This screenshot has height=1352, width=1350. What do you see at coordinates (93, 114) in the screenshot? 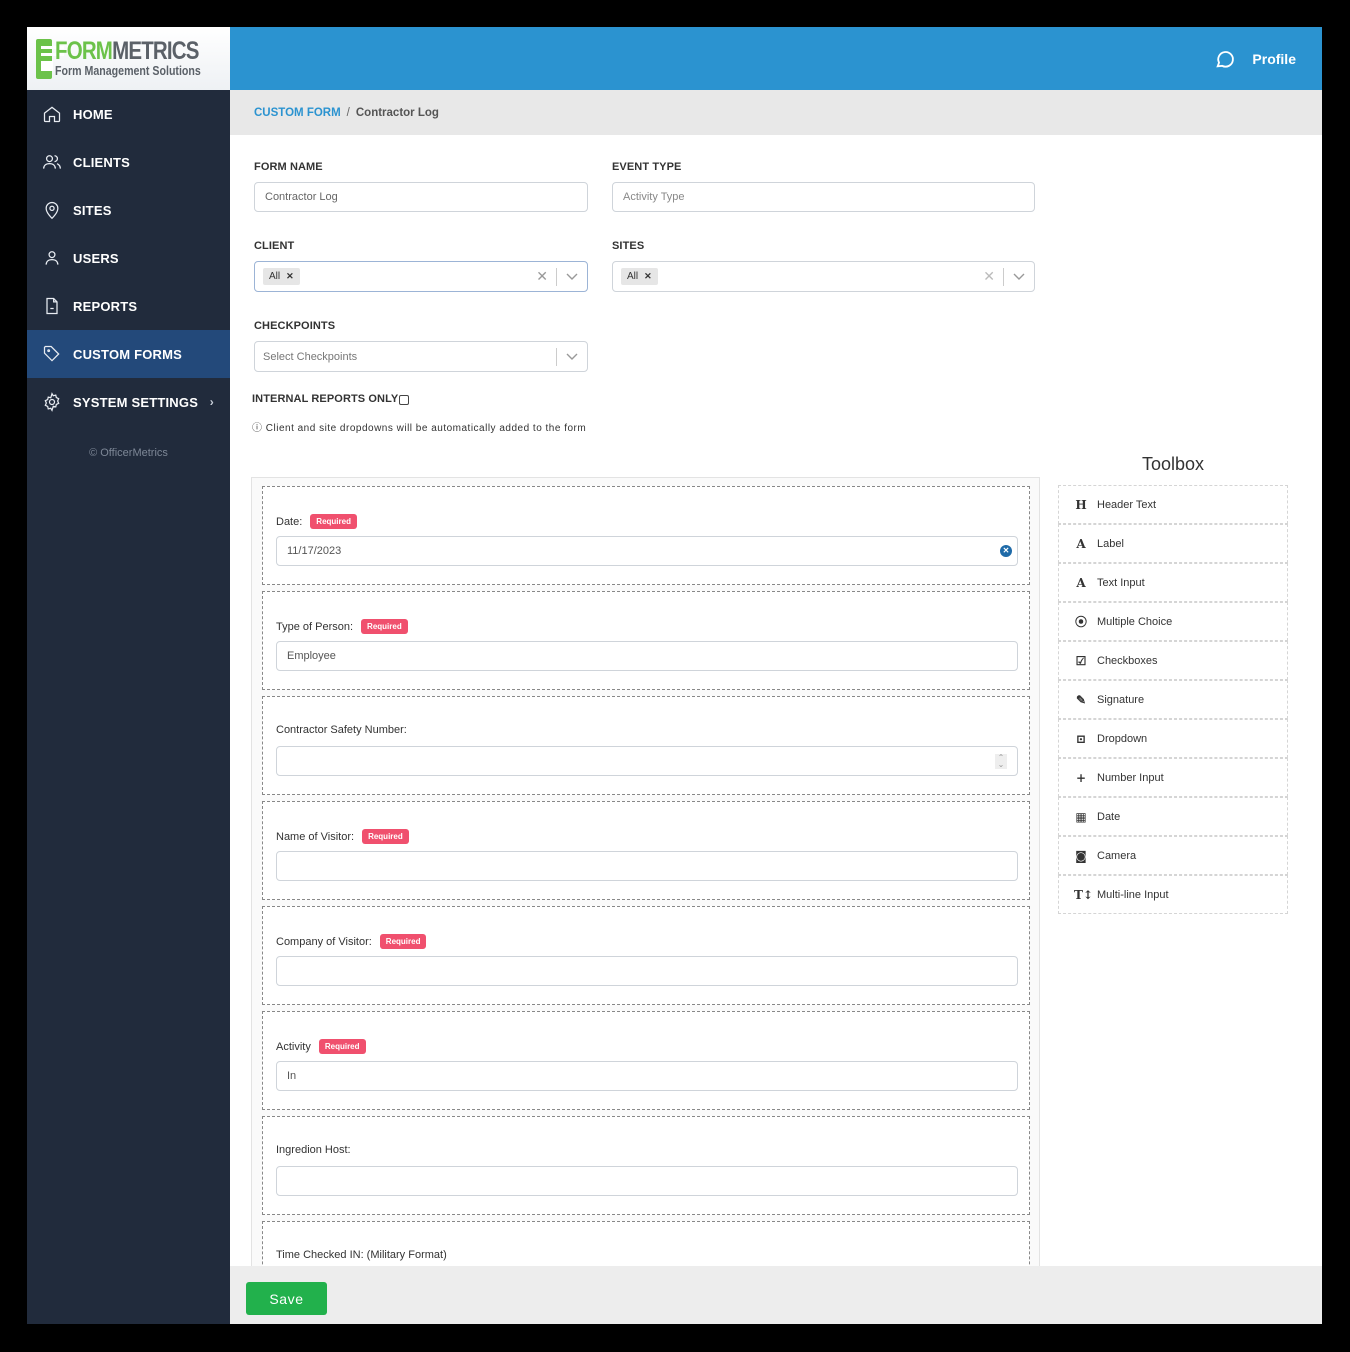
I see `sidebar-item-label: HOME` at bounding box center [93, 114].